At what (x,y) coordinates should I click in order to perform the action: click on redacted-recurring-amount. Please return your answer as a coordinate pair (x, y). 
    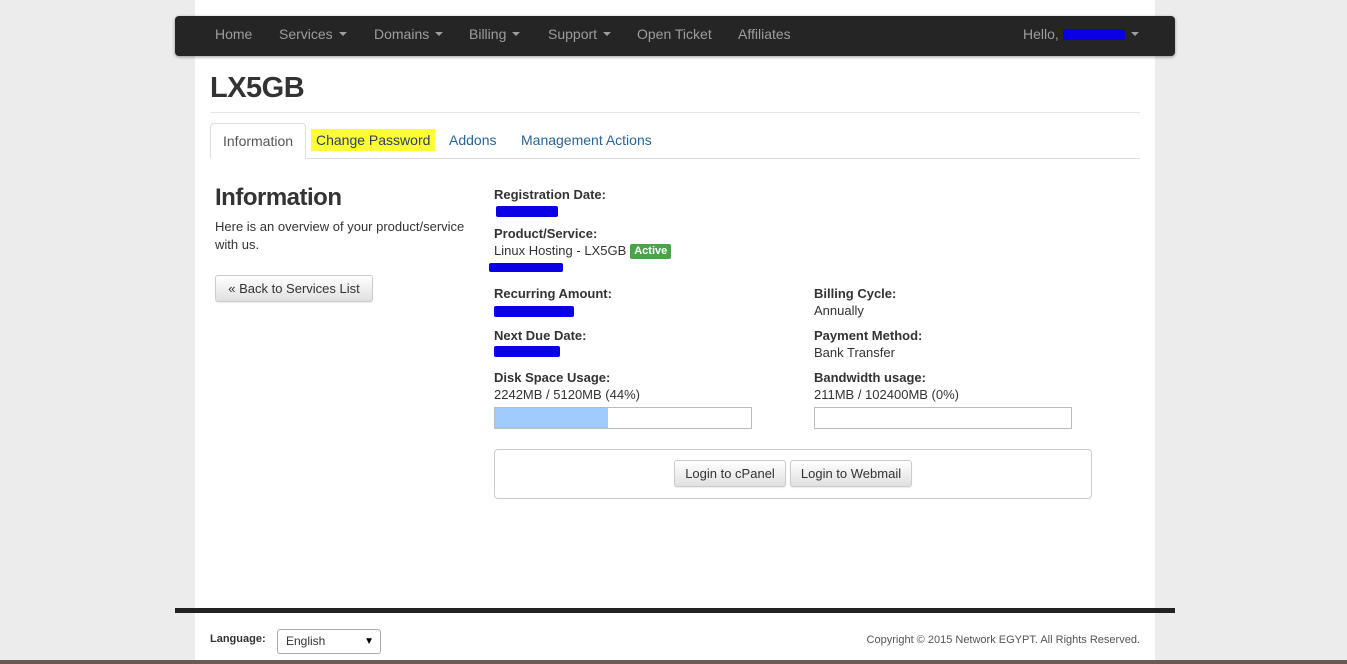
    Looking at the image, I should click on (534, 311).